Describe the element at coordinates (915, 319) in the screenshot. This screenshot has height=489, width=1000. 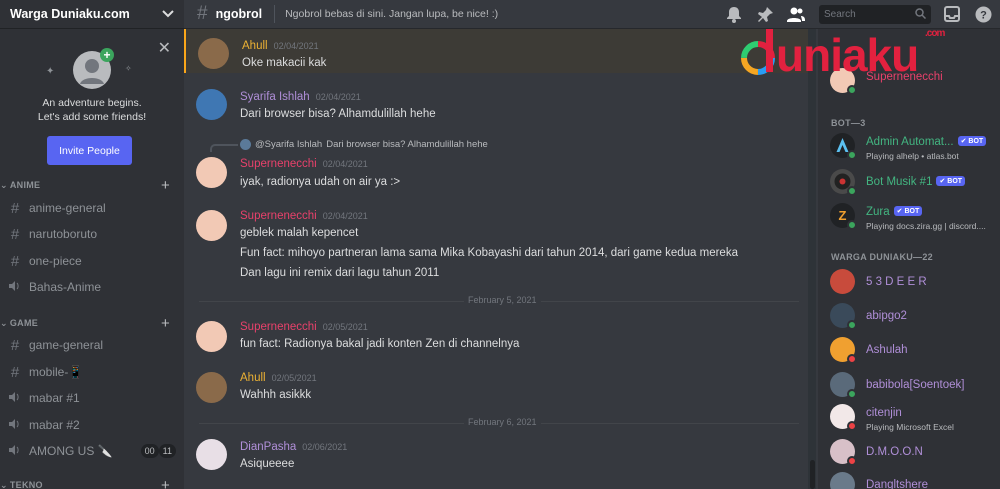
I see `member-item: abipgo2` at that location.